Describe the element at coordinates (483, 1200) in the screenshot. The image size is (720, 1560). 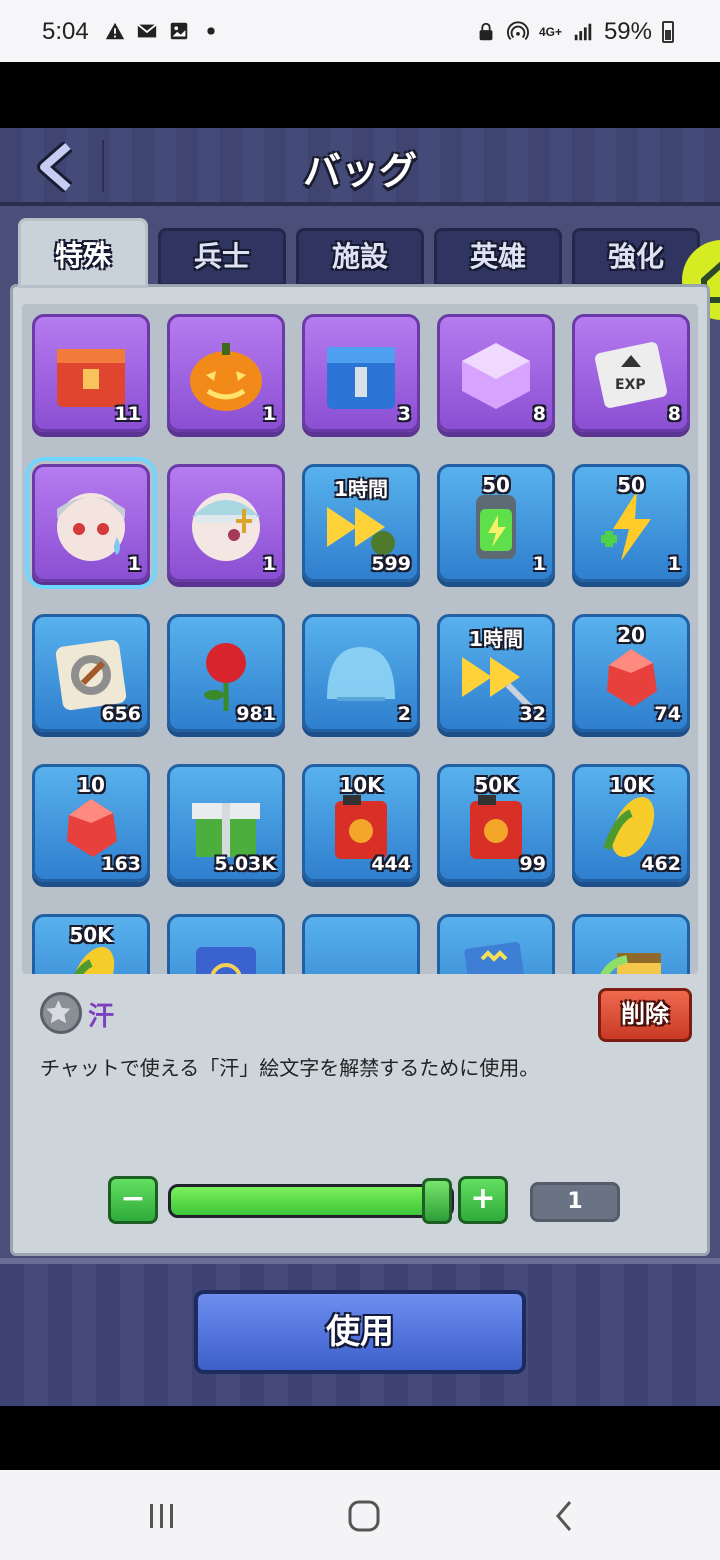
I see `quantity-plus-button: +` at that location.